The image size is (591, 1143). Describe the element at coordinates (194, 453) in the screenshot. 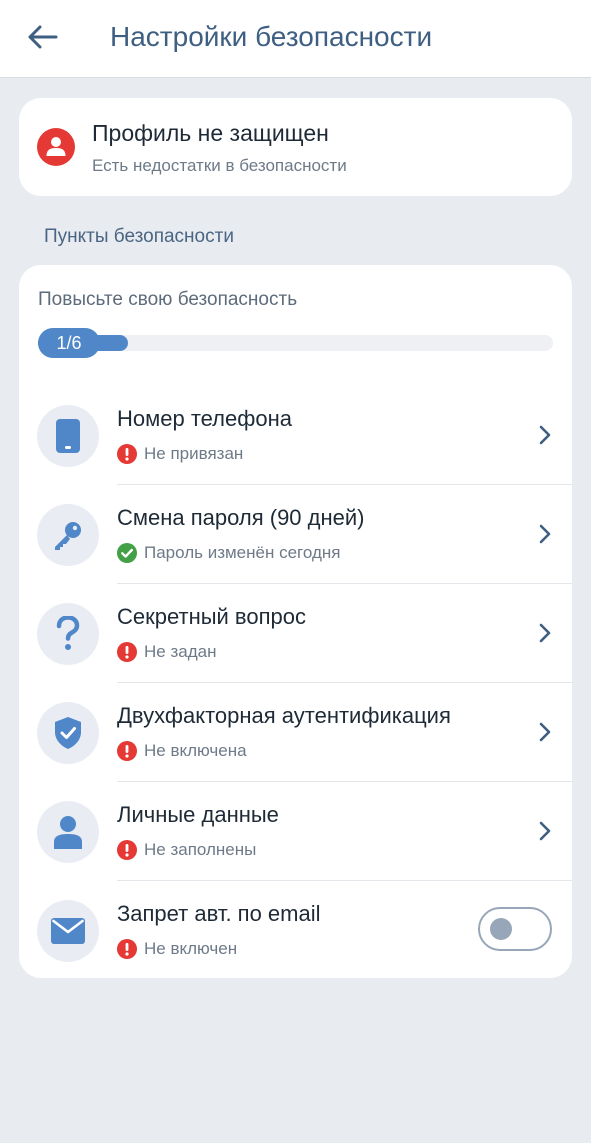

I see `item-status-text: Не привязан` at that location.